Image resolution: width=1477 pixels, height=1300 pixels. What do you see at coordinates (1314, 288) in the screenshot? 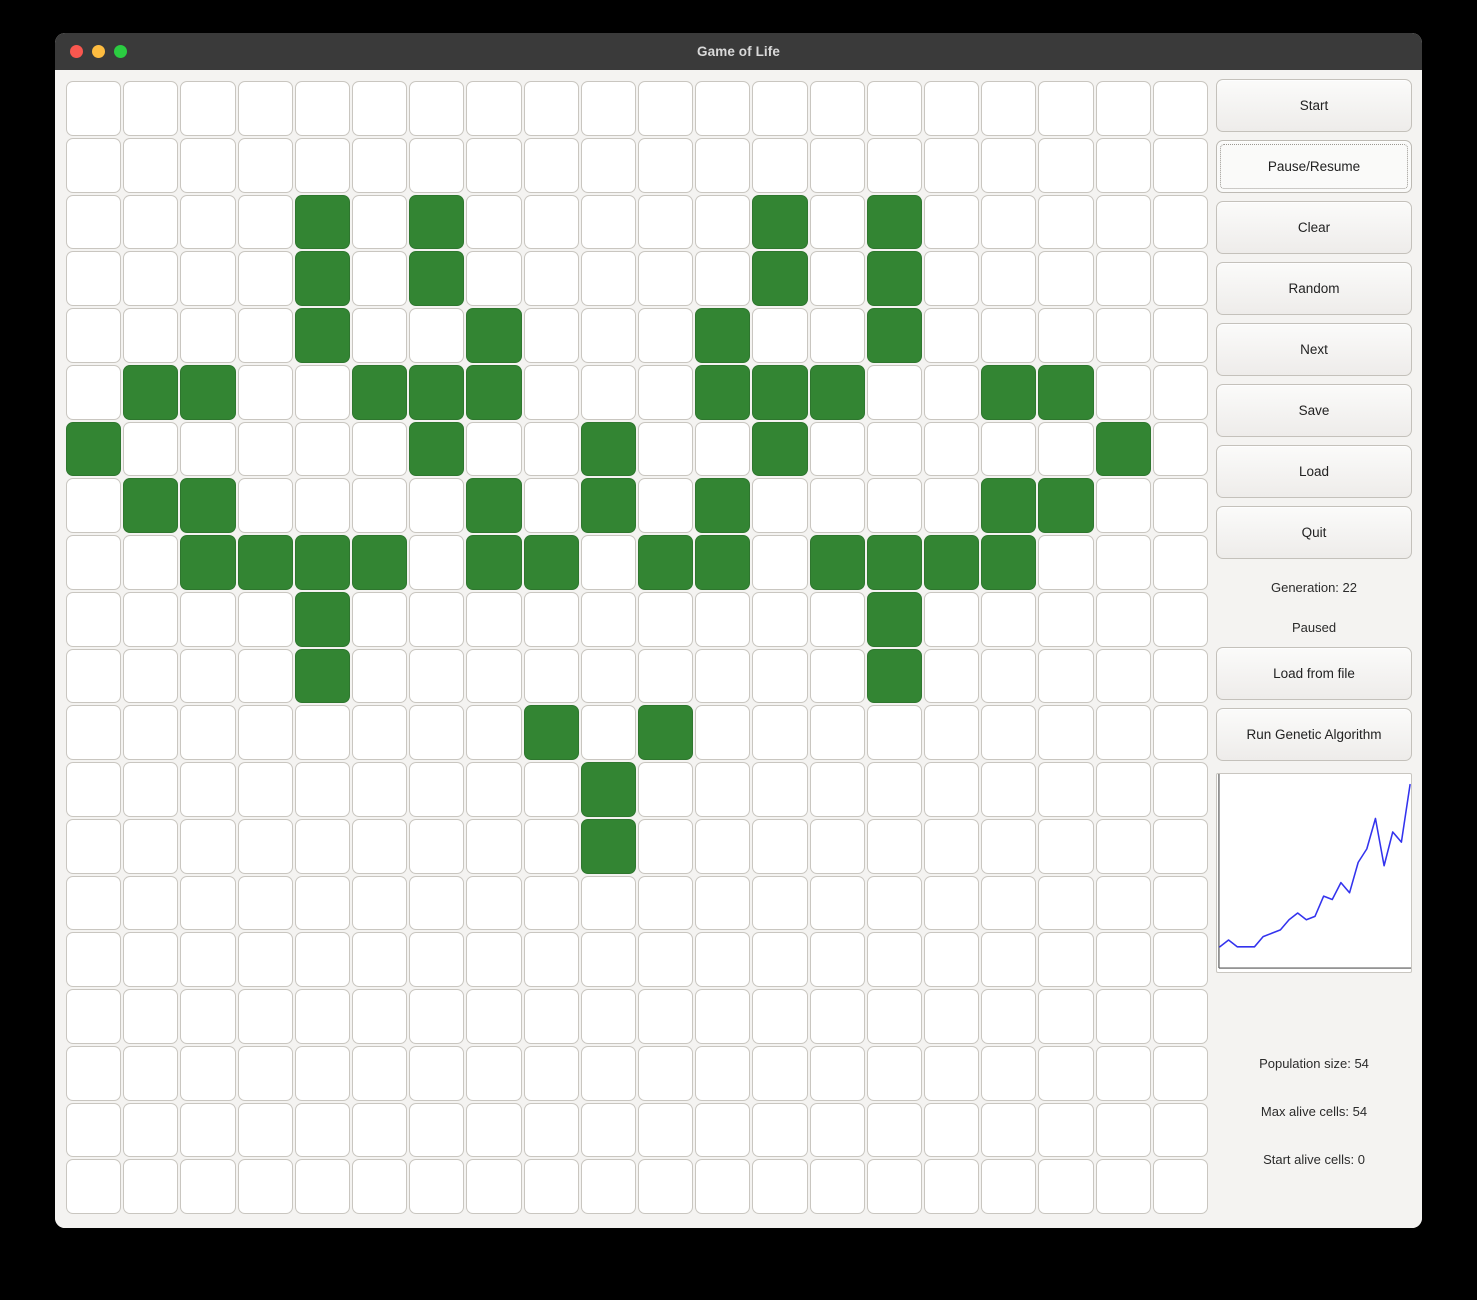
I see `random-button: Random` at bounding box center [1314, 288].